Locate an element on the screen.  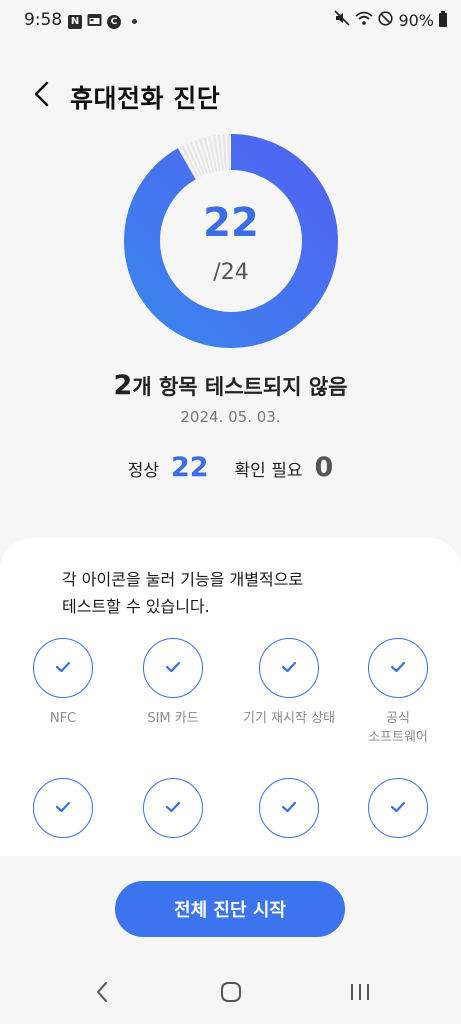
wifi-icon is located at coordinates (364, 20).